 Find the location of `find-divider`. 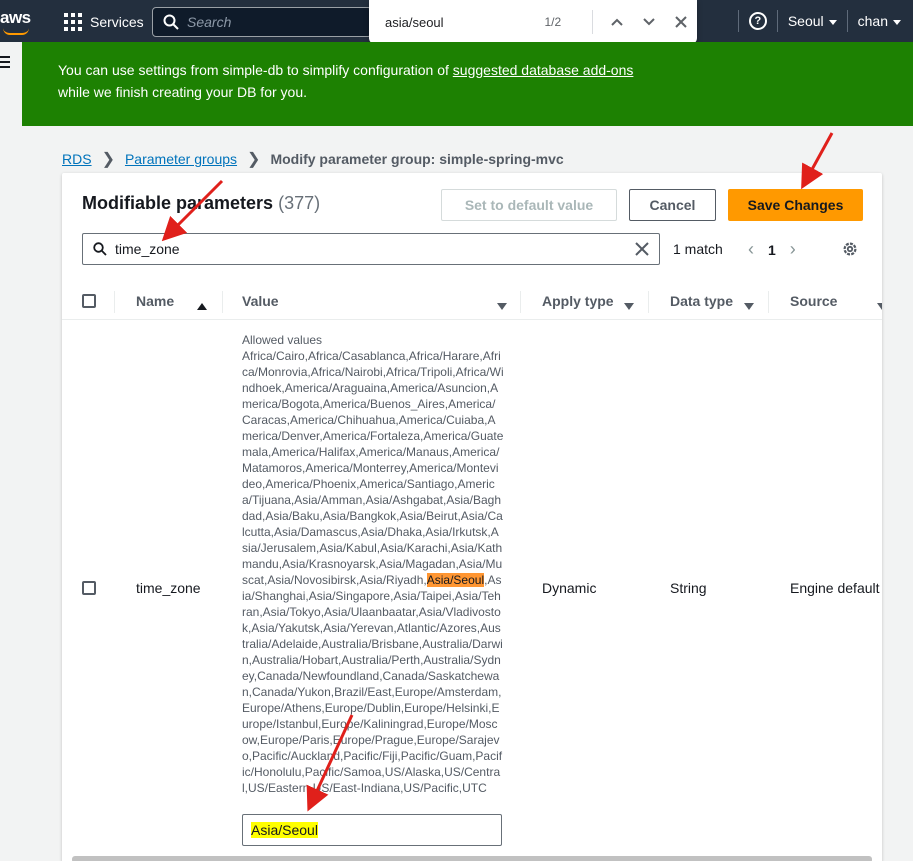

find-divider is located at coordinates (593, 22).